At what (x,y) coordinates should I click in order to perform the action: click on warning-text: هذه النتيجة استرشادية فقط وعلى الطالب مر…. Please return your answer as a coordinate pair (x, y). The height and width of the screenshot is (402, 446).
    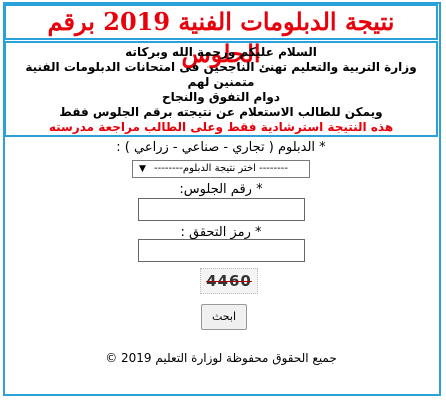
    Looking at the image, I should click on (221, 127).